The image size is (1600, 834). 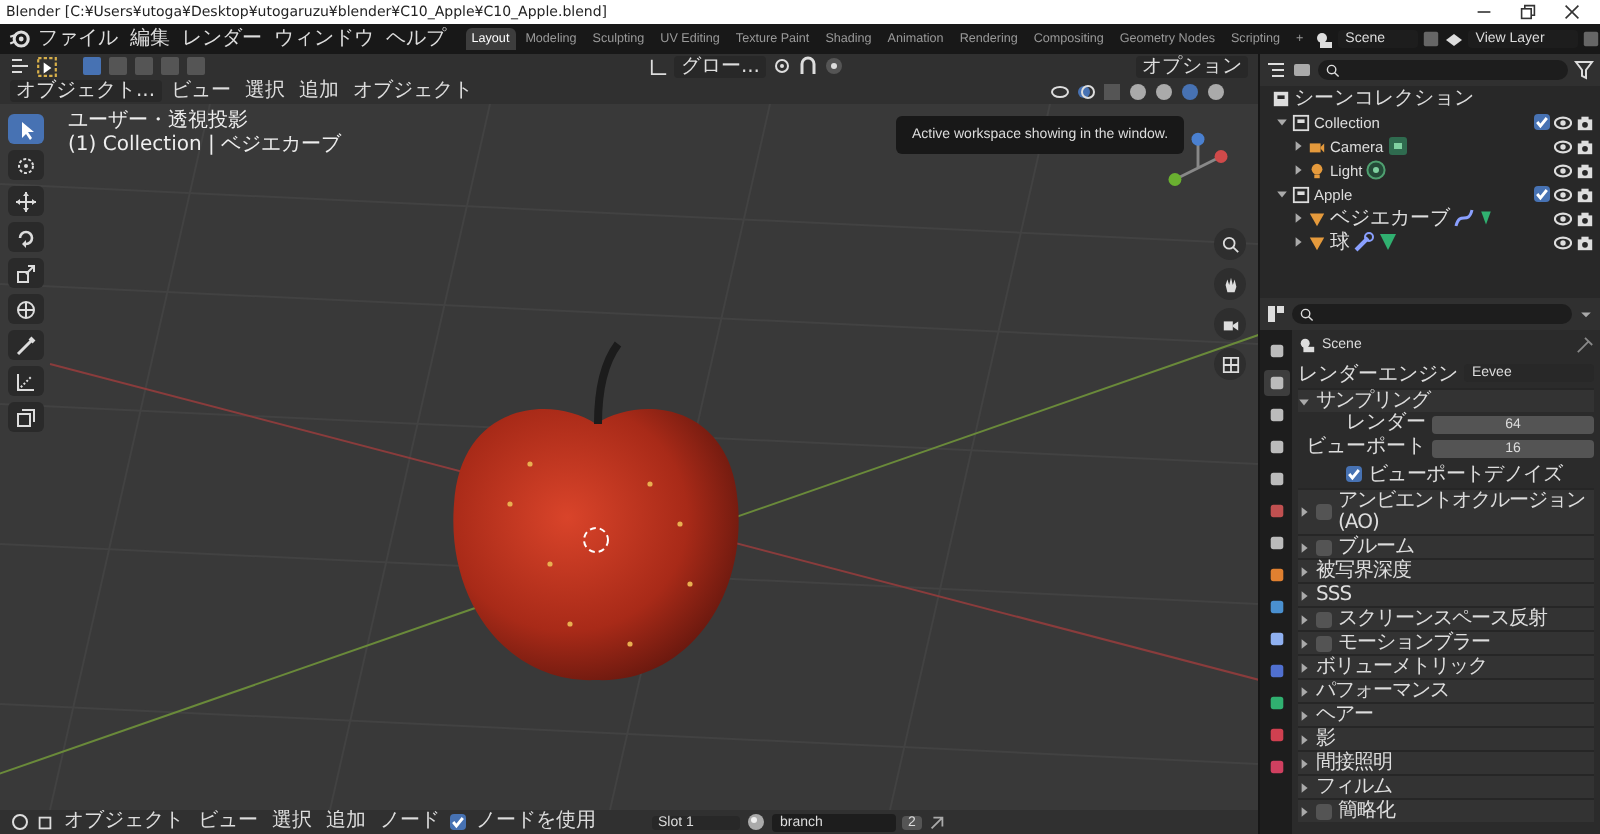 I want to click on view-name: ユーザー・透視投影, so click(x=159, y=122).